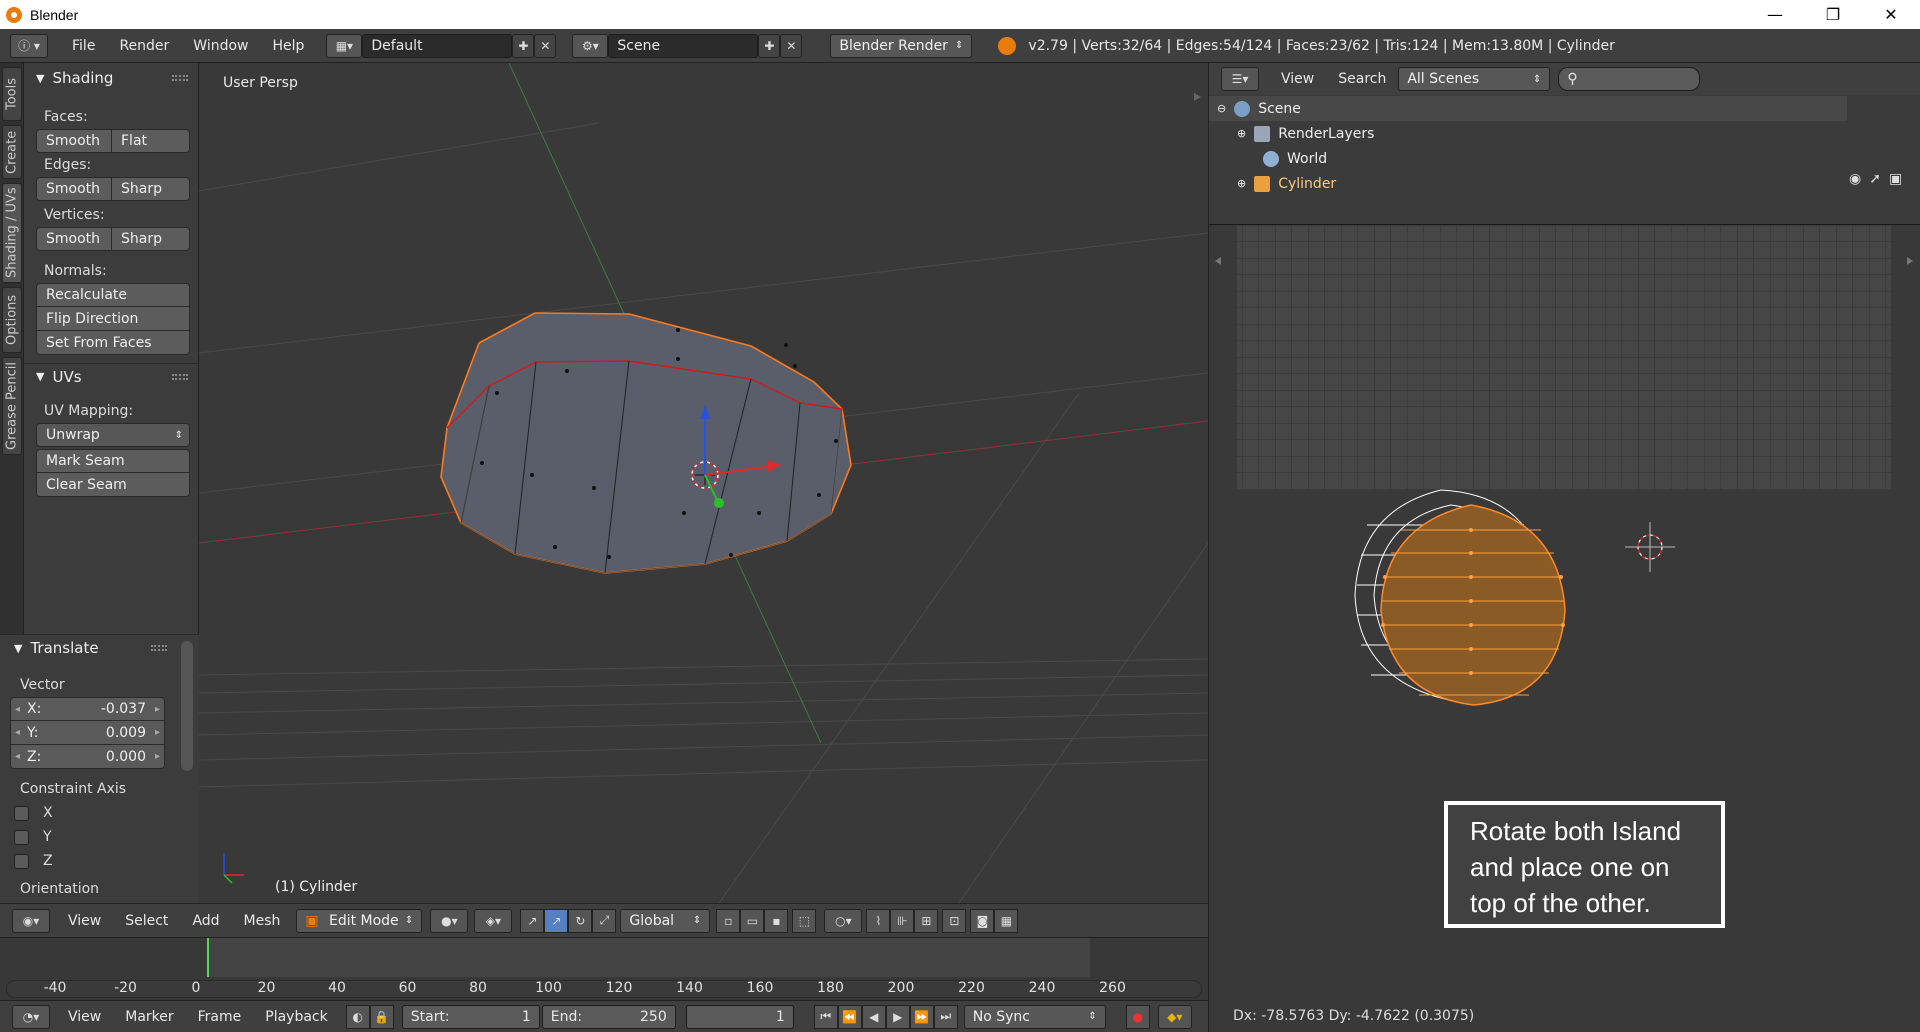 Image resolution: width=1920 pixels, height=1032 pixels. What do you see at coordinates (1006, 920) in the screenshot?
I see `render-animation-icon: ▦` at bounding box center [1006, 920].